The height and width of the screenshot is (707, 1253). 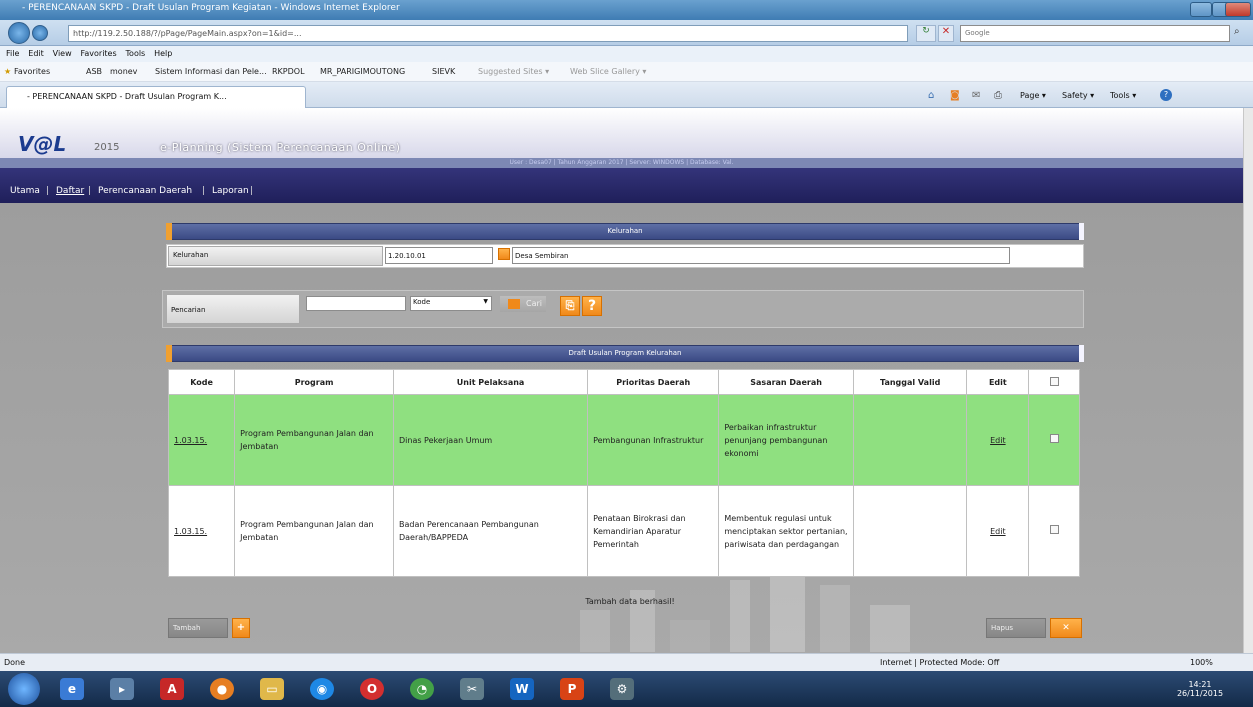 I want to click on media-taskbar-icon: ▸, so click(x=122, y=689).